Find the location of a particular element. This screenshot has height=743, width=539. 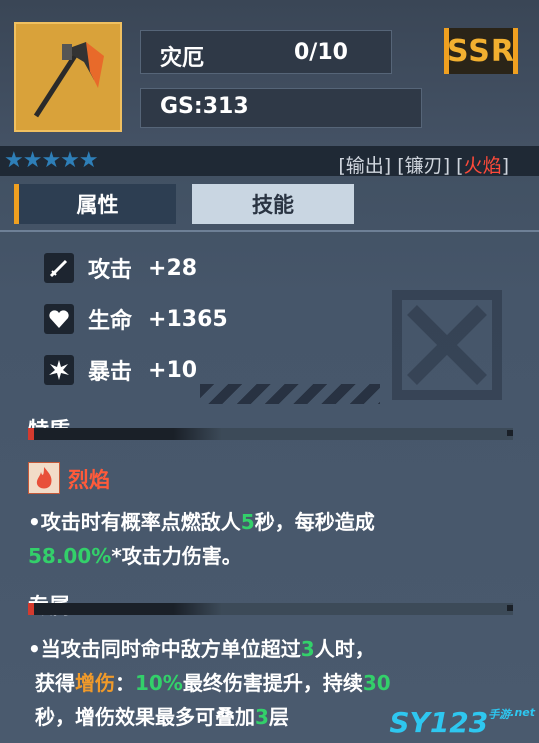

tag-output: 输出 is located at coordinates (364, 166).